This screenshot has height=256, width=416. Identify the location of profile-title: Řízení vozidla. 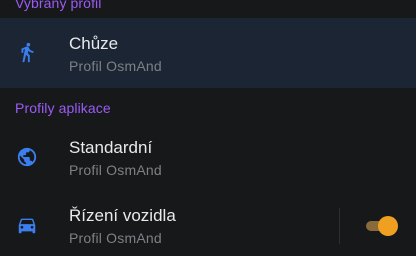
(122, 215).